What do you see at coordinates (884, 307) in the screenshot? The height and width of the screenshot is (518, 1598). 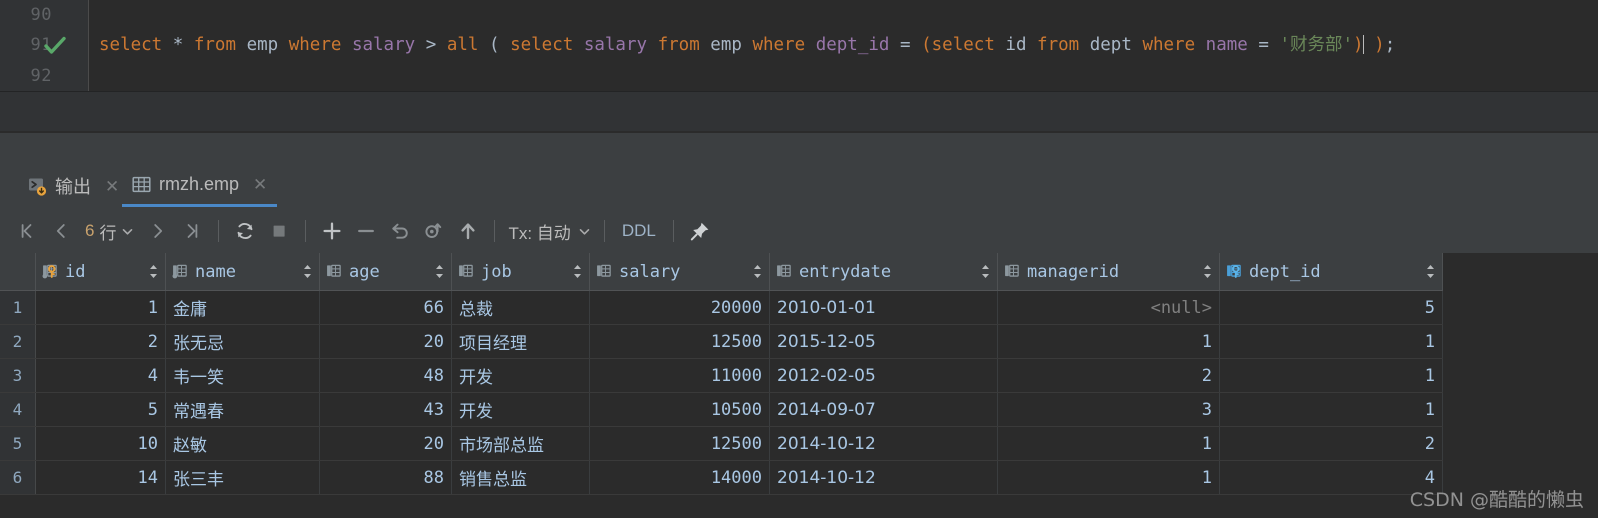 I see `cell-entrydate: 2010-01-01` at bounding box center [884, 307].